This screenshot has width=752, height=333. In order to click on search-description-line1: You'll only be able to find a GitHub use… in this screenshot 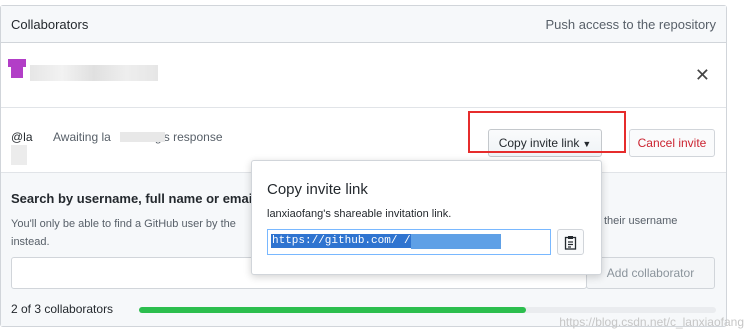, I will do `click(123, 224)`.